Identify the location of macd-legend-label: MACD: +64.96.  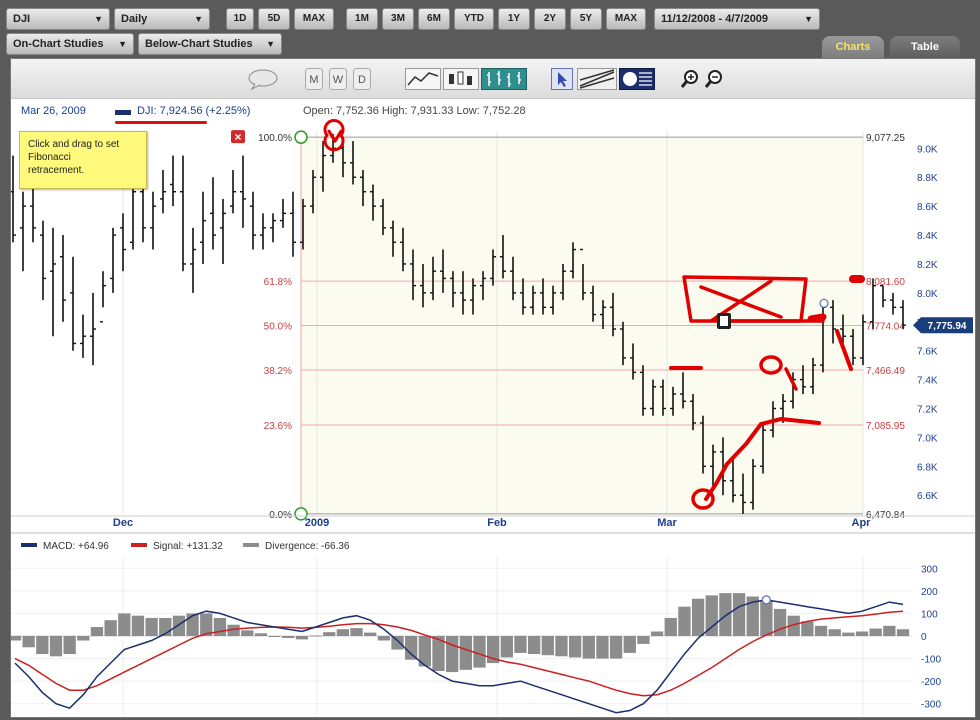
(76, 546).